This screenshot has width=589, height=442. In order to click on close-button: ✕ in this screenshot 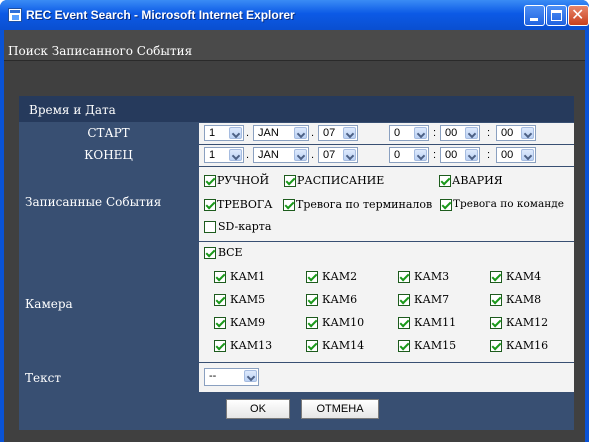, I will do `click(578, 15)`.